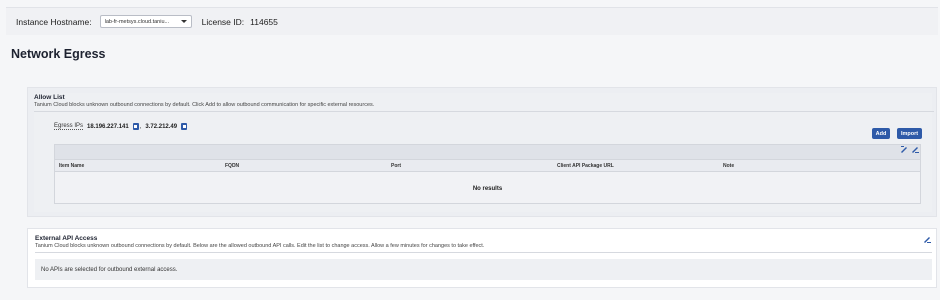 The width and height of the screenshot is (940, 300). I want to click on table-tools, so click(910, 149).